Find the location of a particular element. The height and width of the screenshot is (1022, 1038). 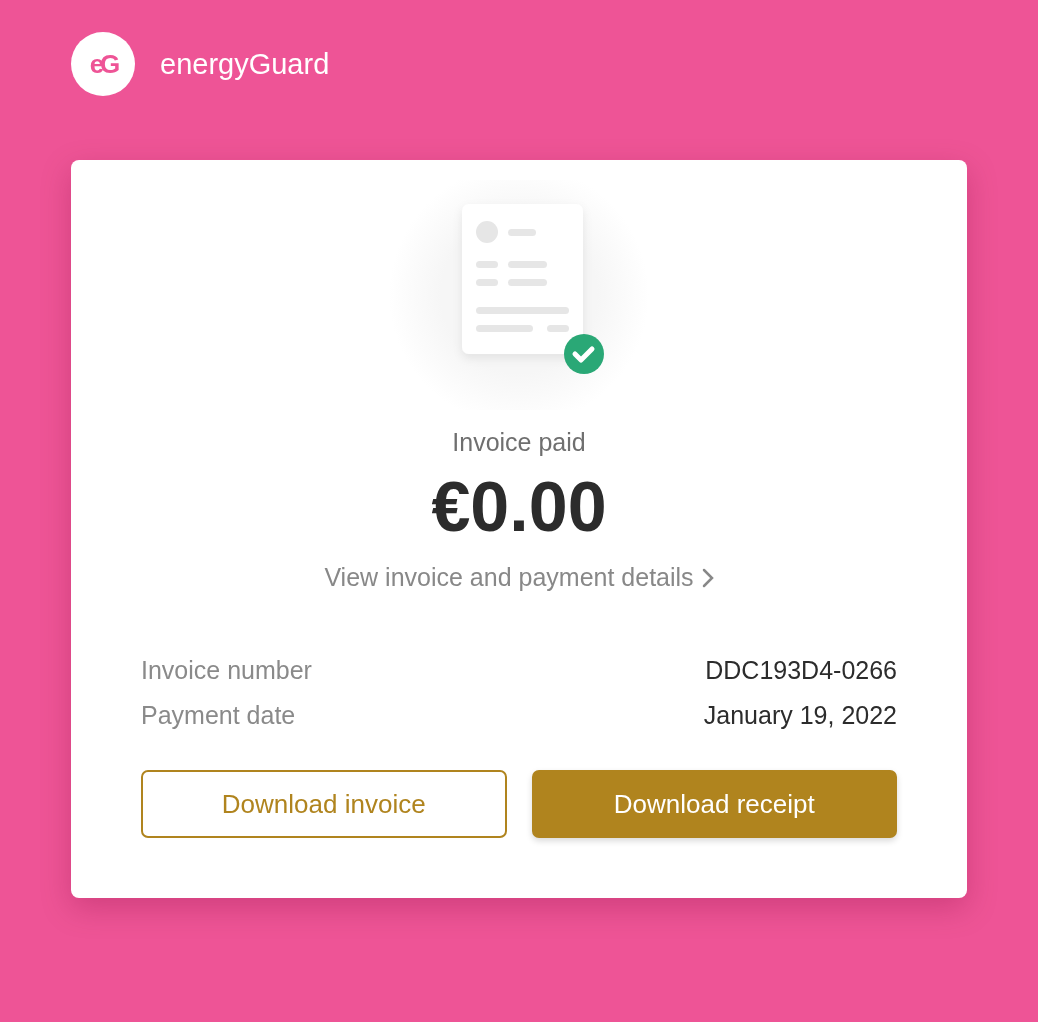

chevron-icon is located at coordinates (707, 577).